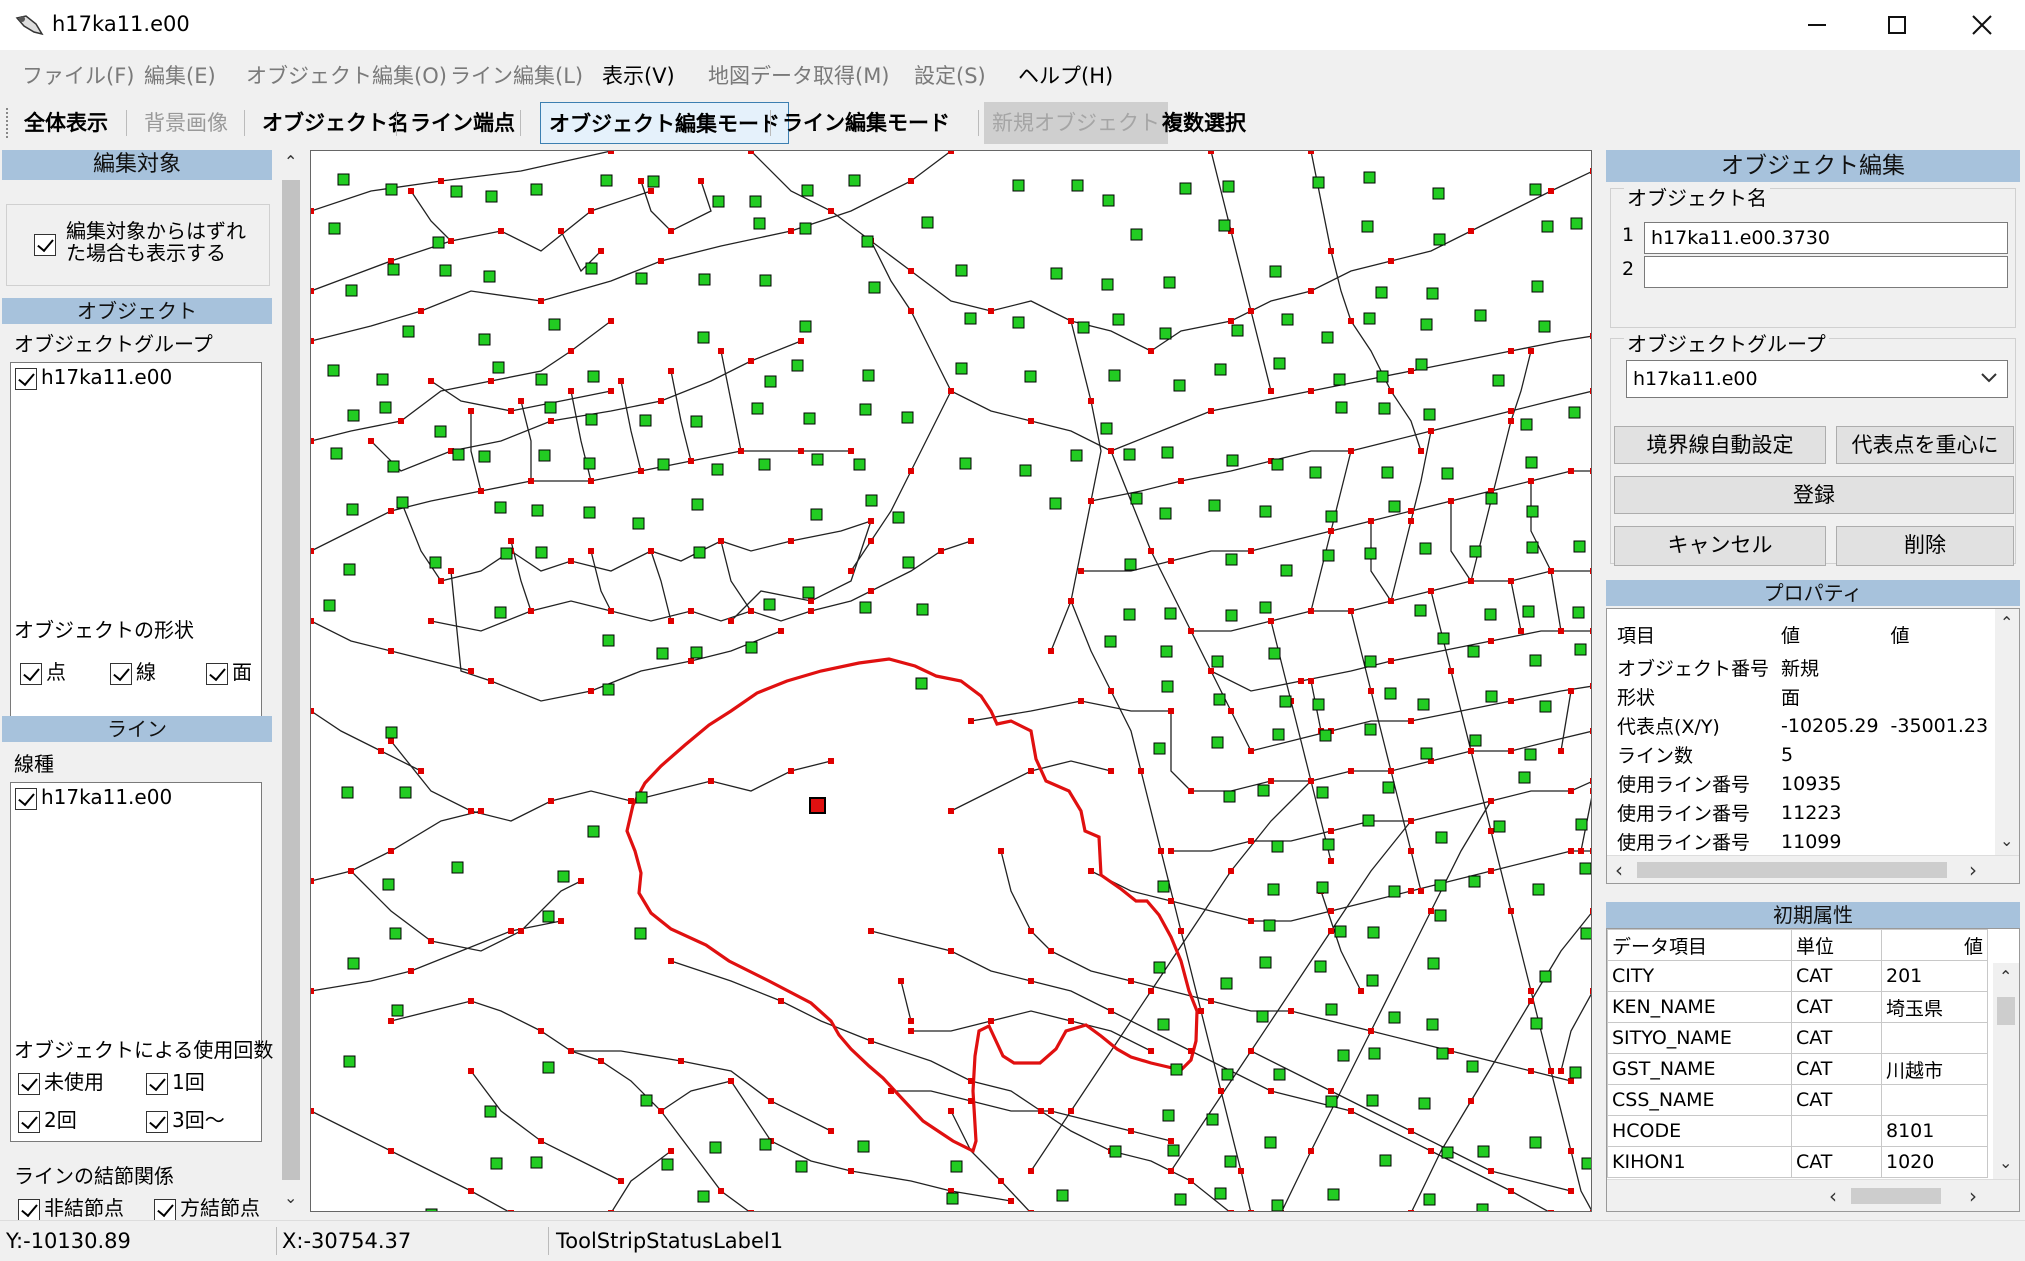  I want to click on background-image-button: 背景画像, so click(186, 123).